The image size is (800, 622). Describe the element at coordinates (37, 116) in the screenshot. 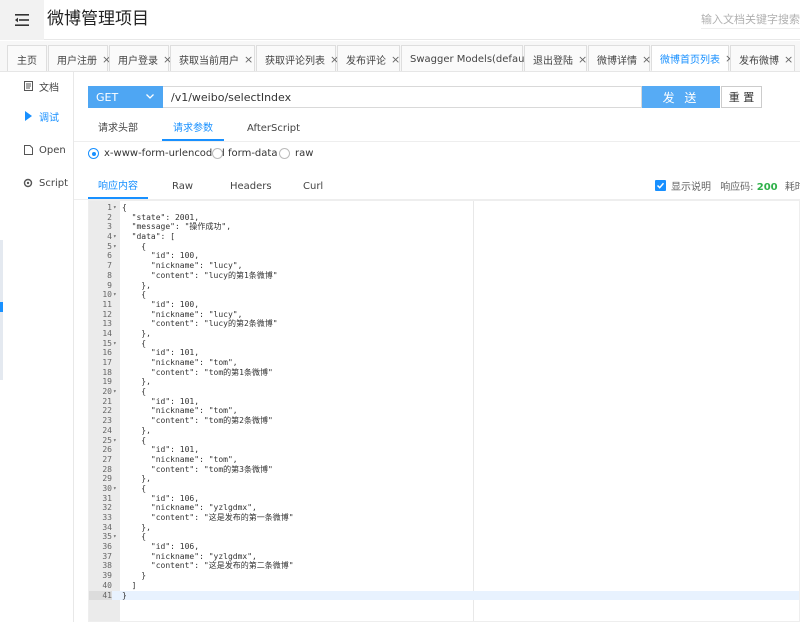

I see `sidebar-item-debug: 调试` at that location.